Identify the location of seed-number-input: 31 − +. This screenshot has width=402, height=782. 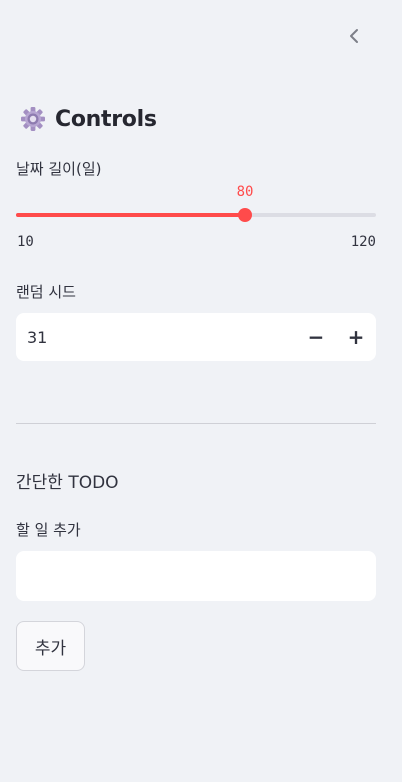
(196, 337).